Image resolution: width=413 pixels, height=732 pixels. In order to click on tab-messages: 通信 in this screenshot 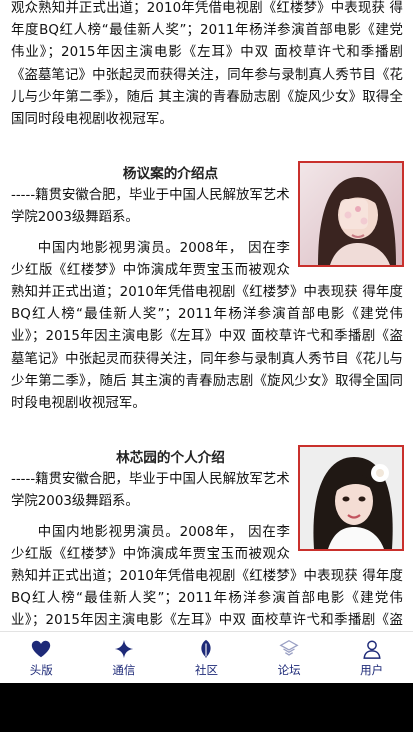, I will do `click(124, 657)`.